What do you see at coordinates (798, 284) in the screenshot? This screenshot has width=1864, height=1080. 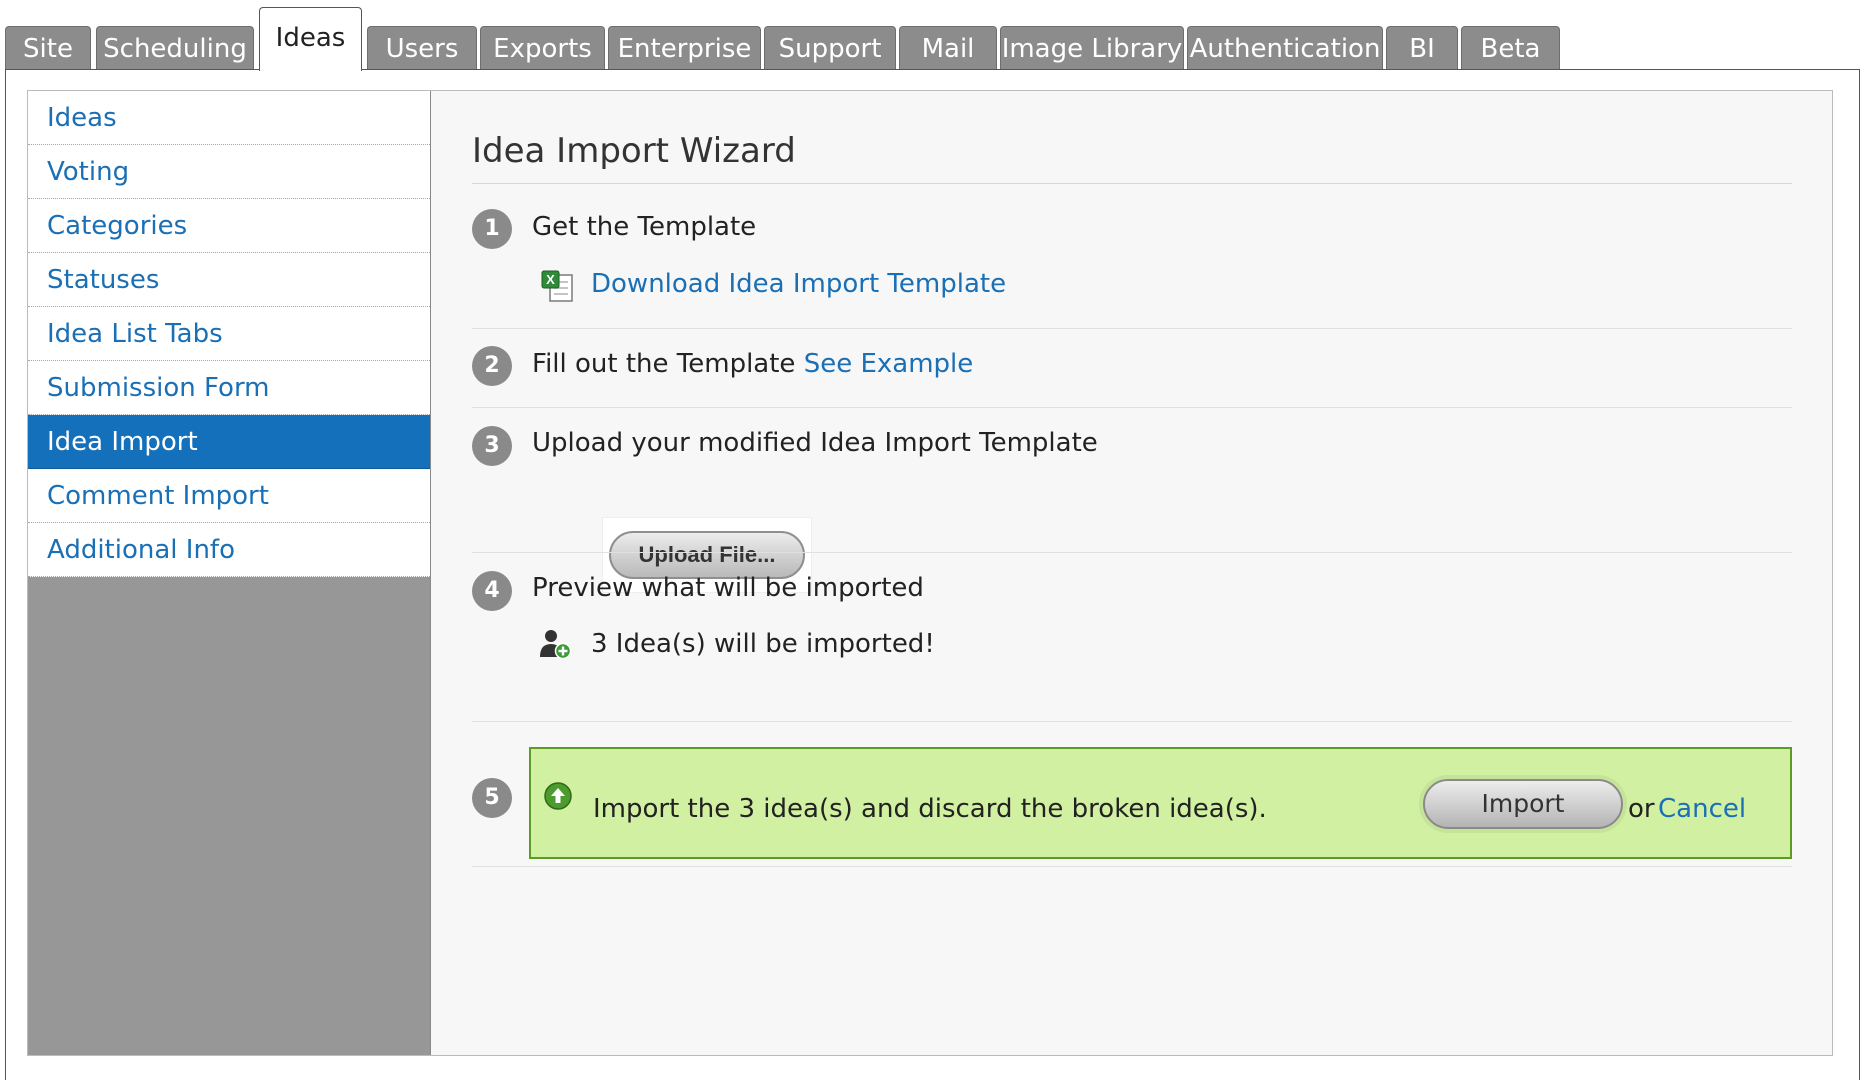 I see `download-template-link: Download Idea Import Template` at bounding box center [798, 284].